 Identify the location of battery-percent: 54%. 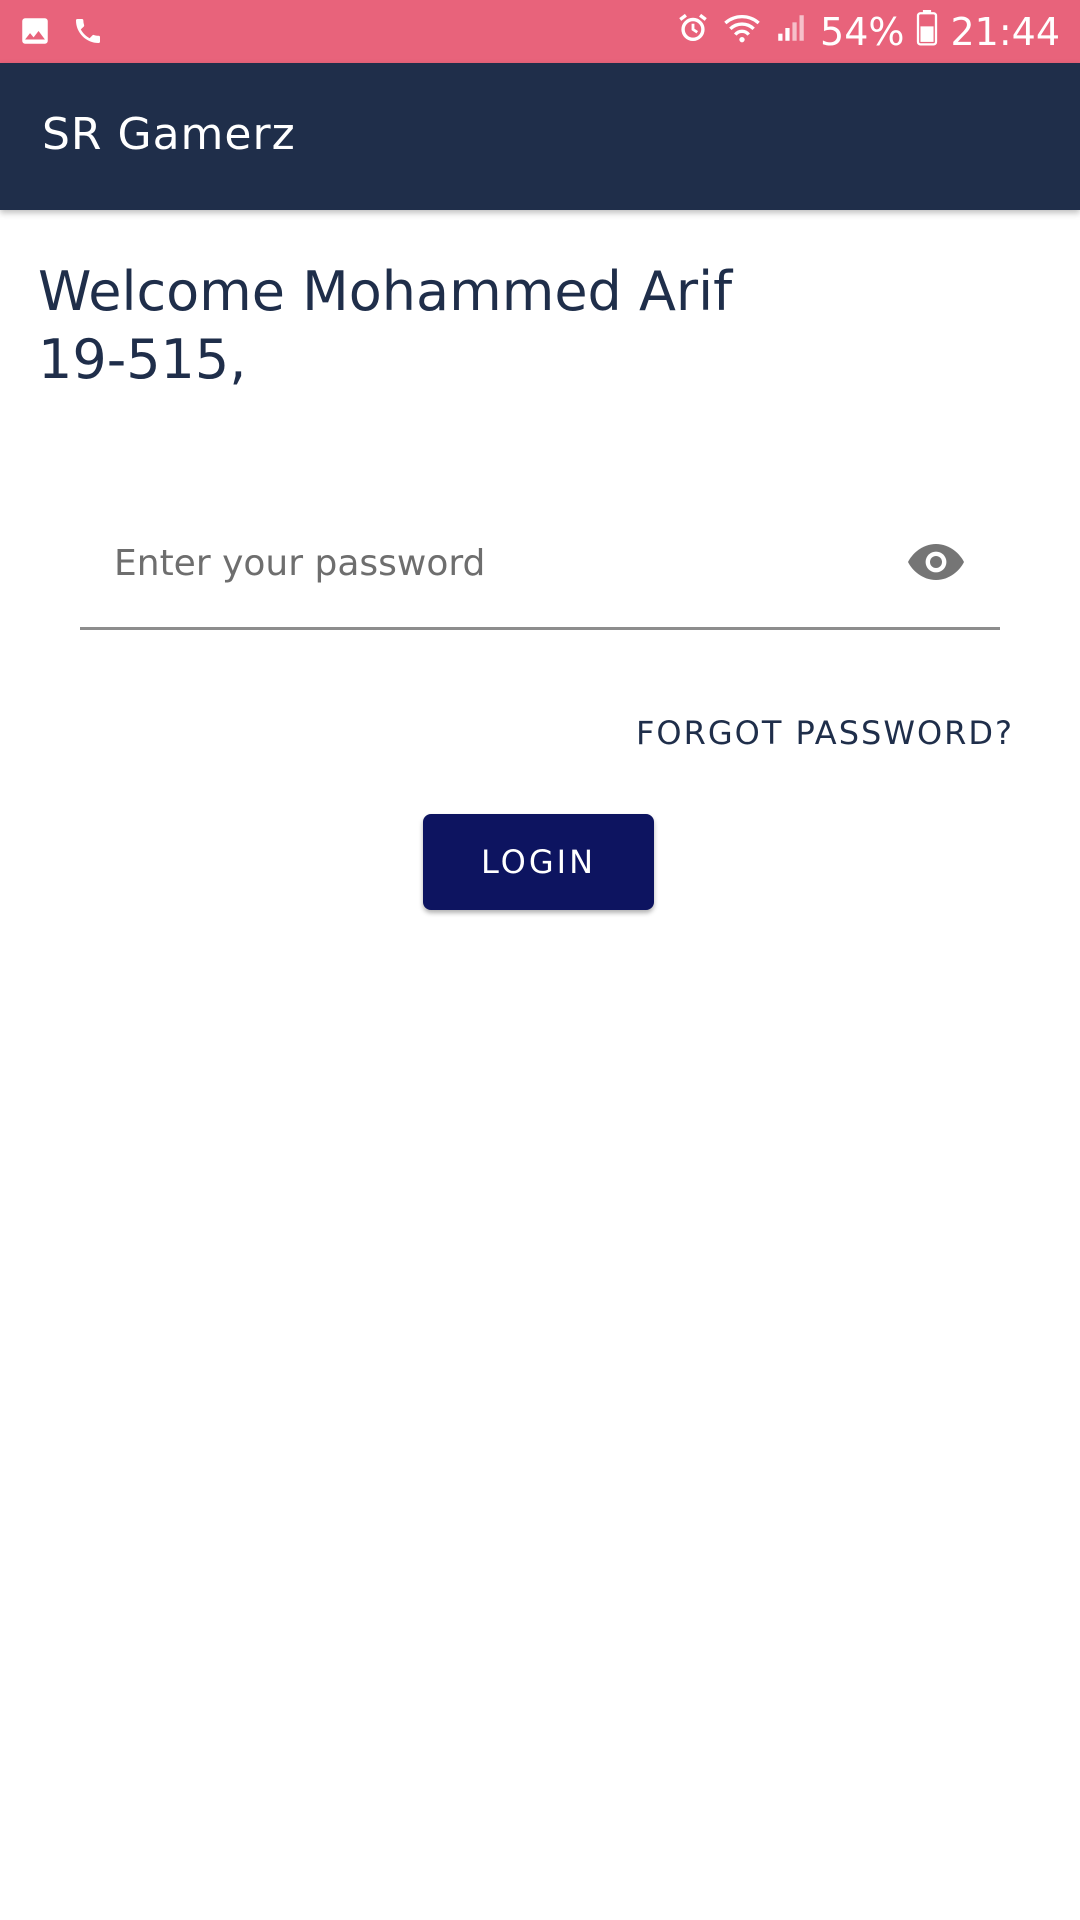
(862, 32).